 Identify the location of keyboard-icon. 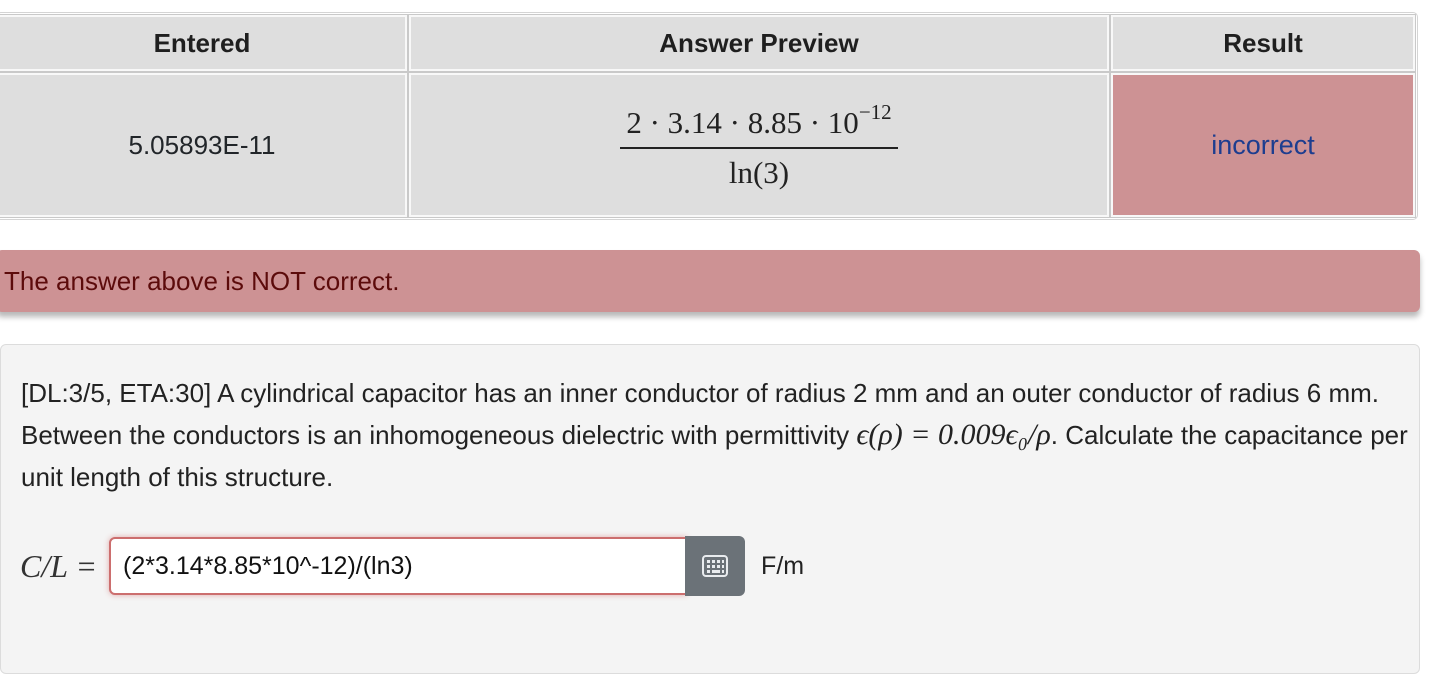
(715, 566).